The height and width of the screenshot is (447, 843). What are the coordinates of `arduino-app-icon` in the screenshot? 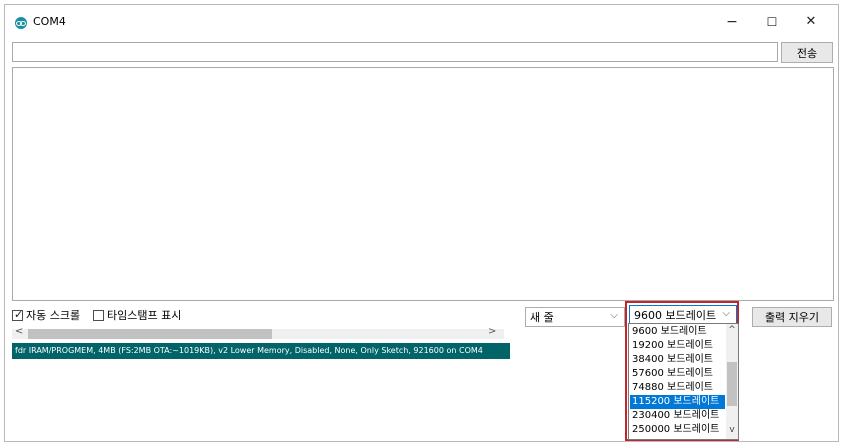 It's located at (21, 23).